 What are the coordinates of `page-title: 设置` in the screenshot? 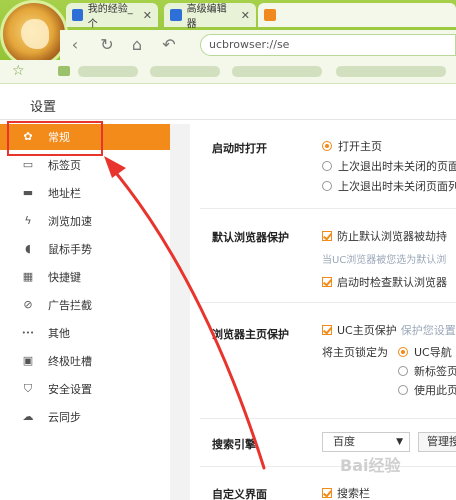 It's located at (43, 107).